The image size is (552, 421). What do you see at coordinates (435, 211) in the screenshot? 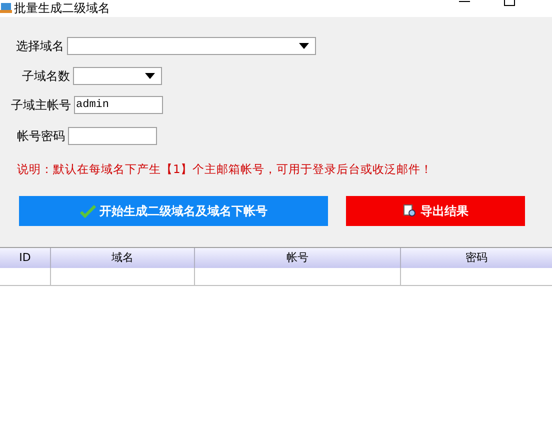
I see `export-button: 导出结果` at bounding box center [435, 211].